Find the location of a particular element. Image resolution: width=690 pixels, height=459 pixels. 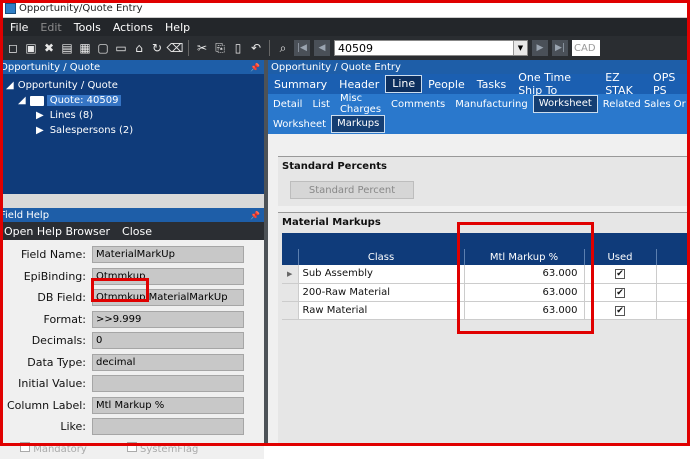

currency-field: CAD is located at coordinates (586, 48).